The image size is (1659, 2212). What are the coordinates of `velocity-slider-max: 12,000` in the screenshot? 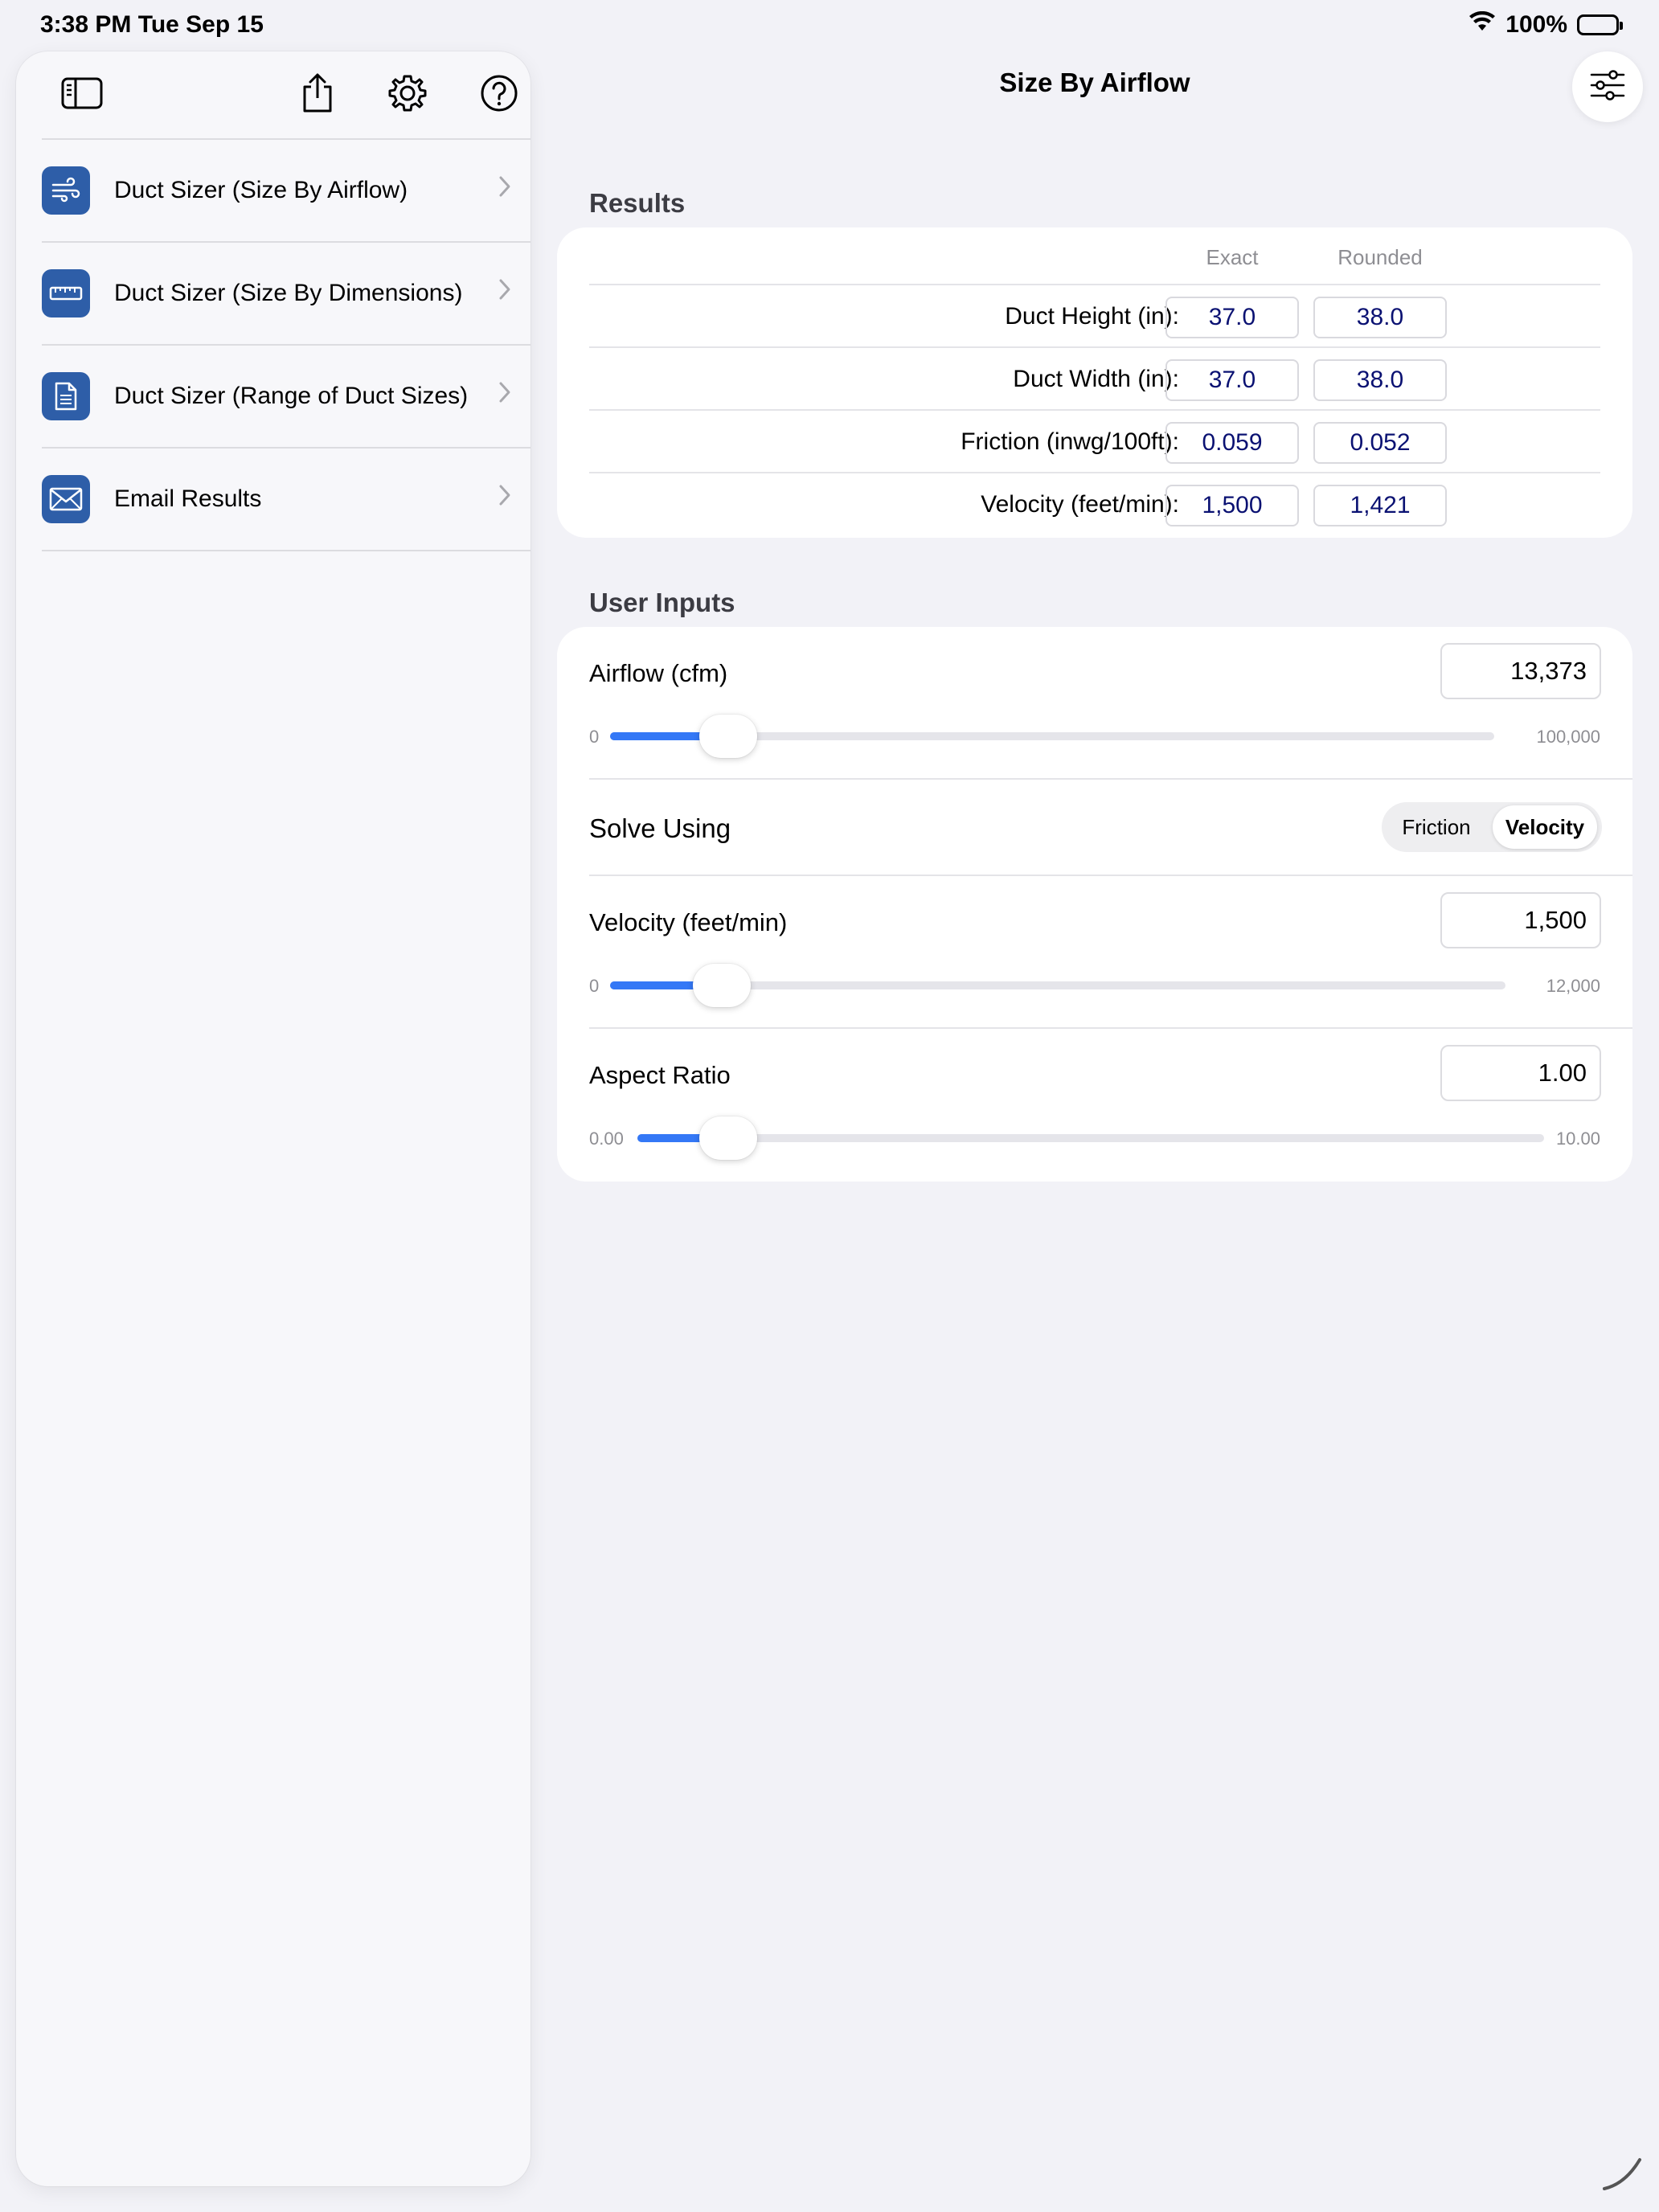 It's located at (1573, 986).